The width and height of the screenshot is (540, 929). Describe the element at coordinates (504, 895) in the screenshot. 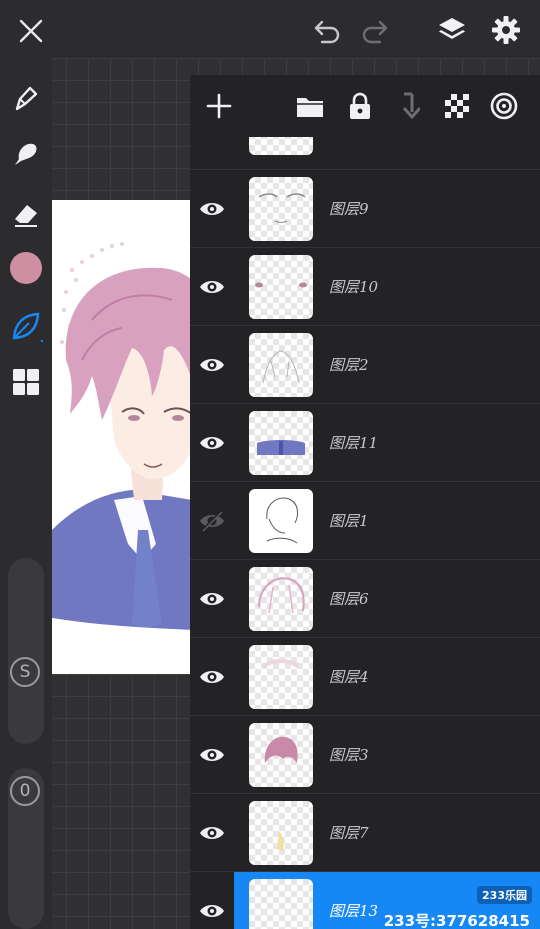

I see `watermark-badge: 233乐园` at that location.